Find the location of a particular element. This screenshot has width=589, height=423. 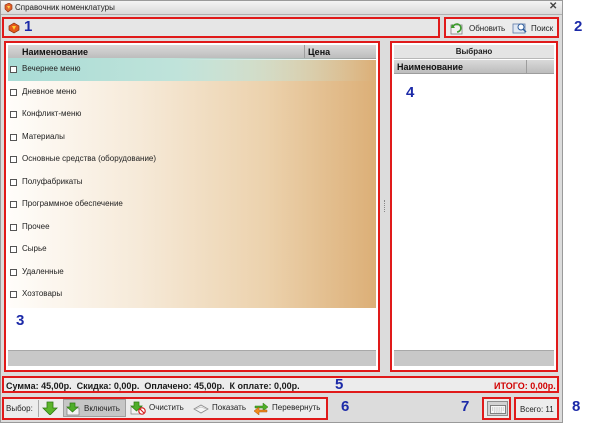

title-bar: Справочник номенклатуры ✕ is located at coordinates (281, 8).